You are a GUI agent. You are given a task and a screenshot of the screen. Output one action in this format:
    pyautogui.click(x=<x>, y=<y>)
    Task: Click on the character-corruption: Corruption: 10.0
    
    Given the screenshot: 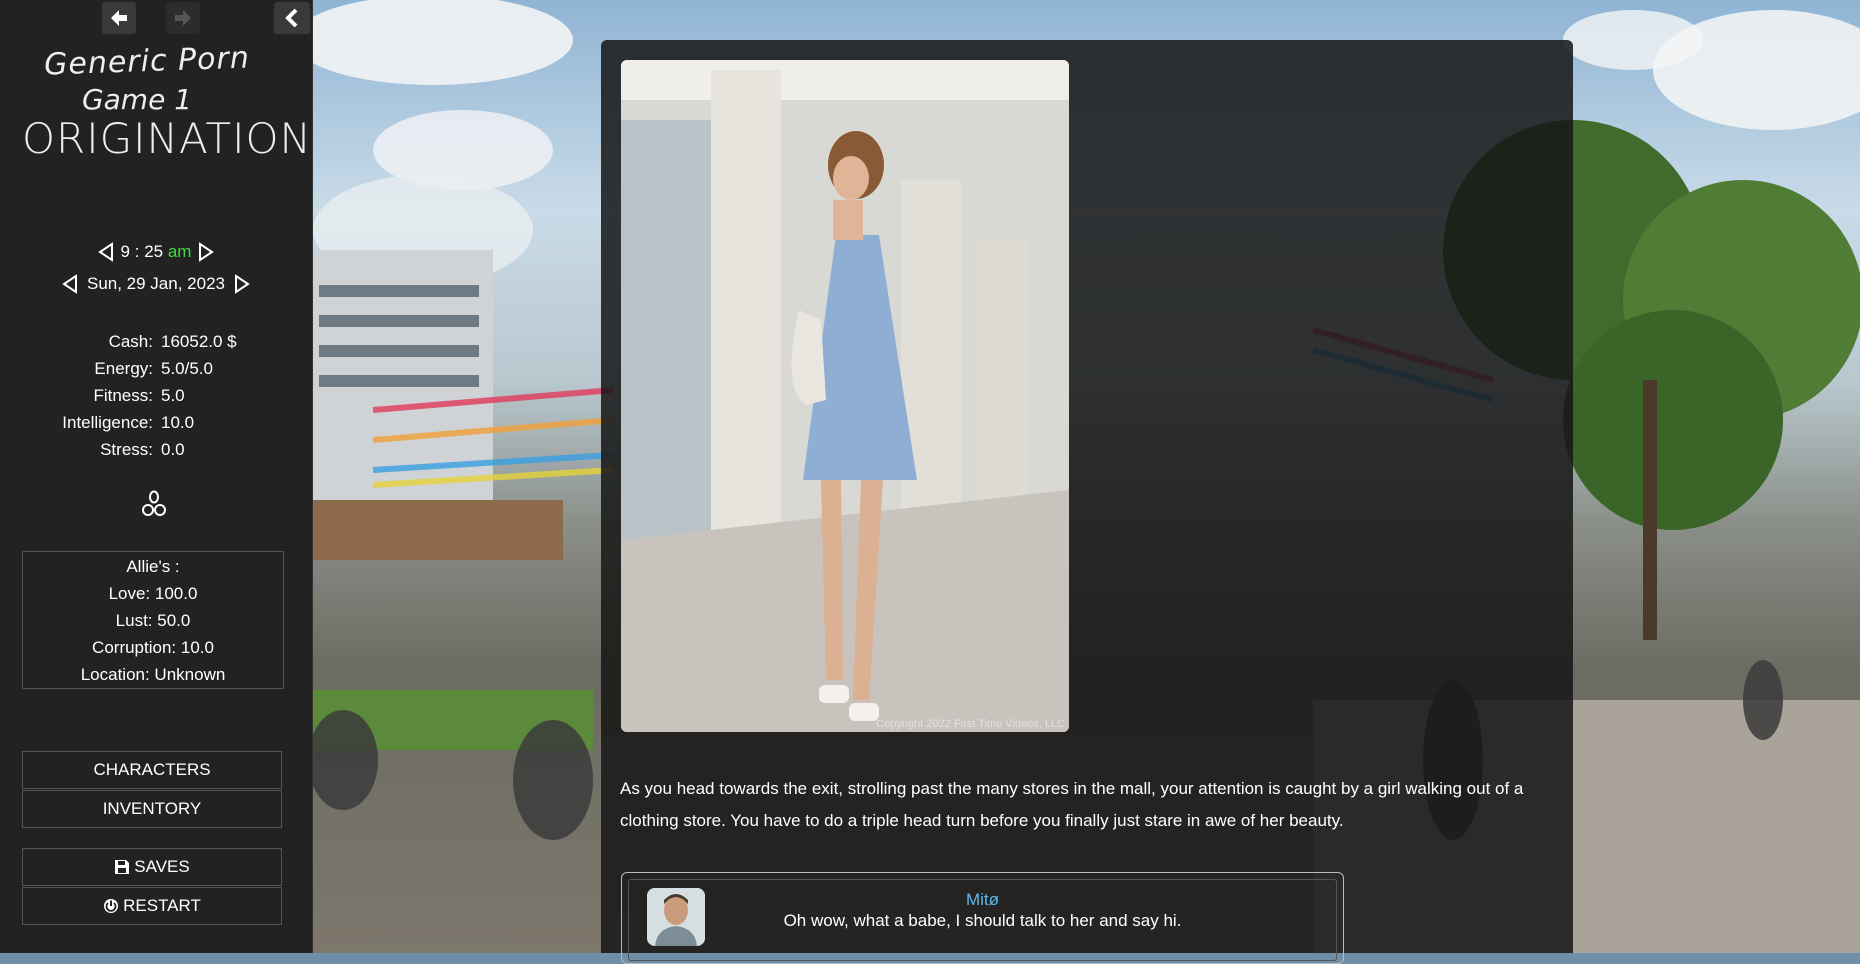 What is the action you would take?
    pyautogui.click(x=153, y=647)
    